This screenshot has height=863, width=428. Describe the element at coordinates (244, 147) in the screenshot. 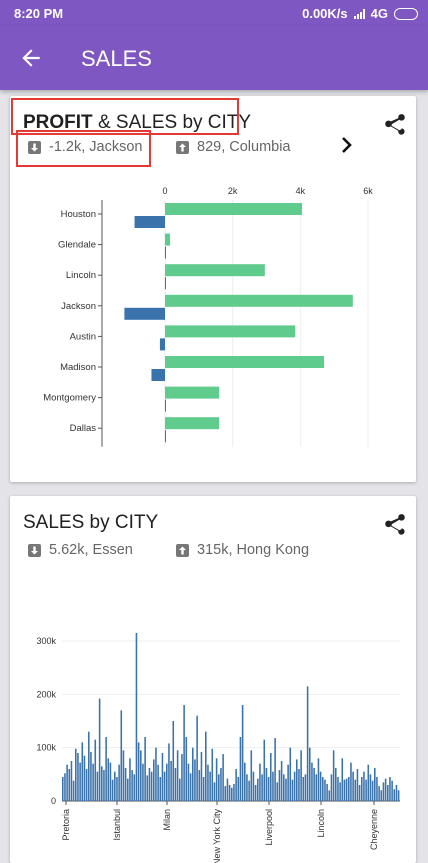

I see `high-stat-value: 829, Columbia` at that location.